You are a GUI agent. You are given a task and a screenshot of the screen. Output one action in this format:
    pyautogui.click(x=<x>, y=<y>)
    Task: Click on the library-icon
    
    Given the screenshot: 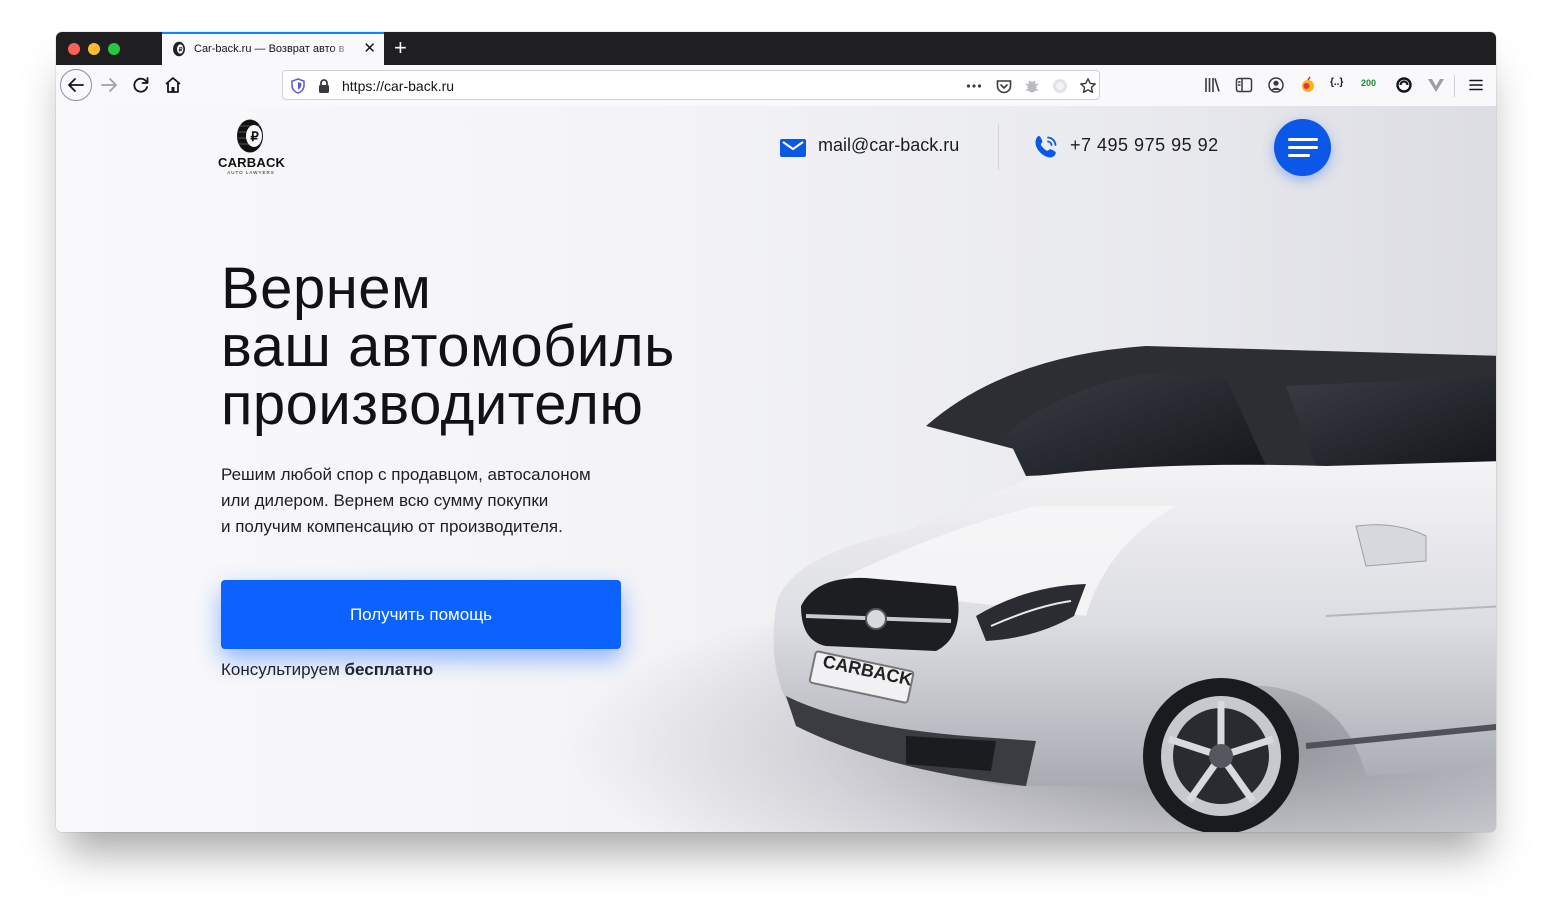 What is the action you would take?
    pyautogui.click(x=1212, y=85)
    